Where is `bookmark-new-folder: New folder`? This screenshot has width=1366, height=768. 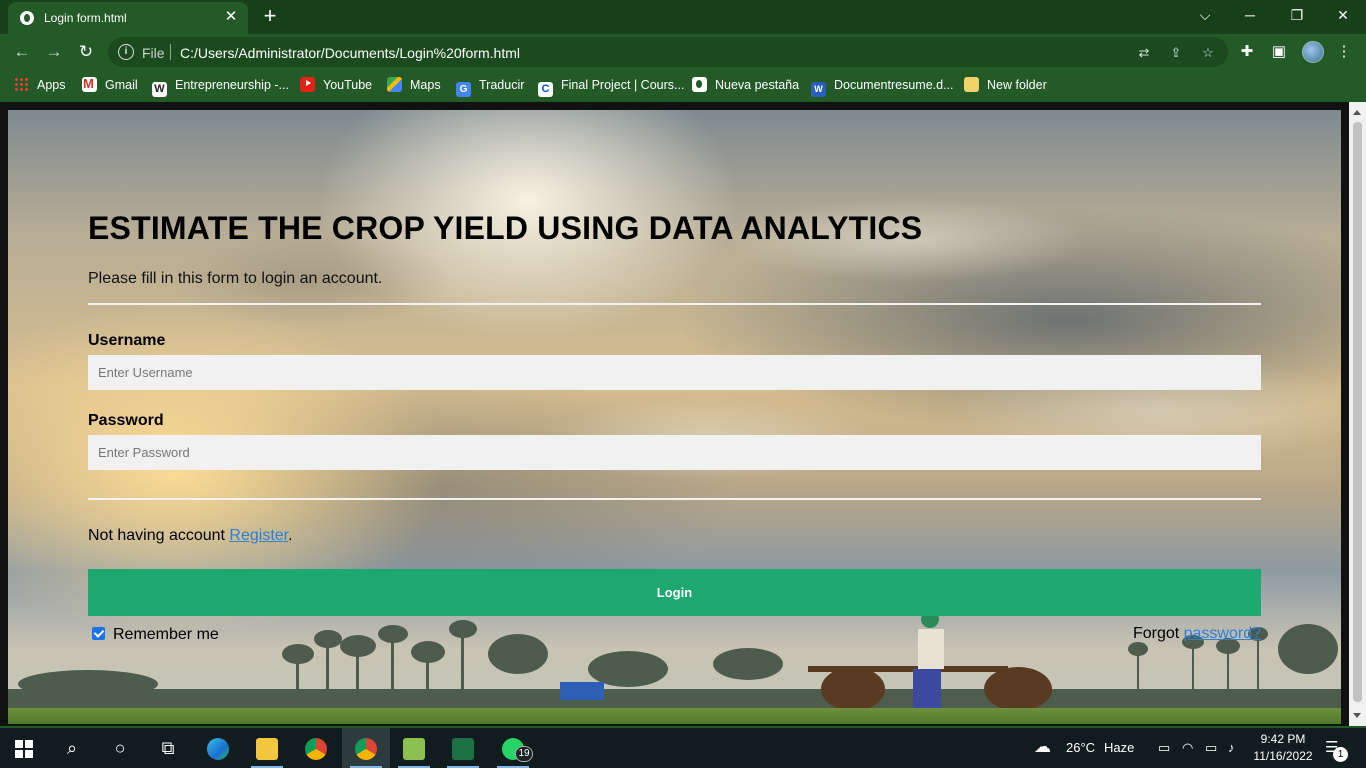 bookmark-new-folder: New folder is located at coordinates (1005, 85).